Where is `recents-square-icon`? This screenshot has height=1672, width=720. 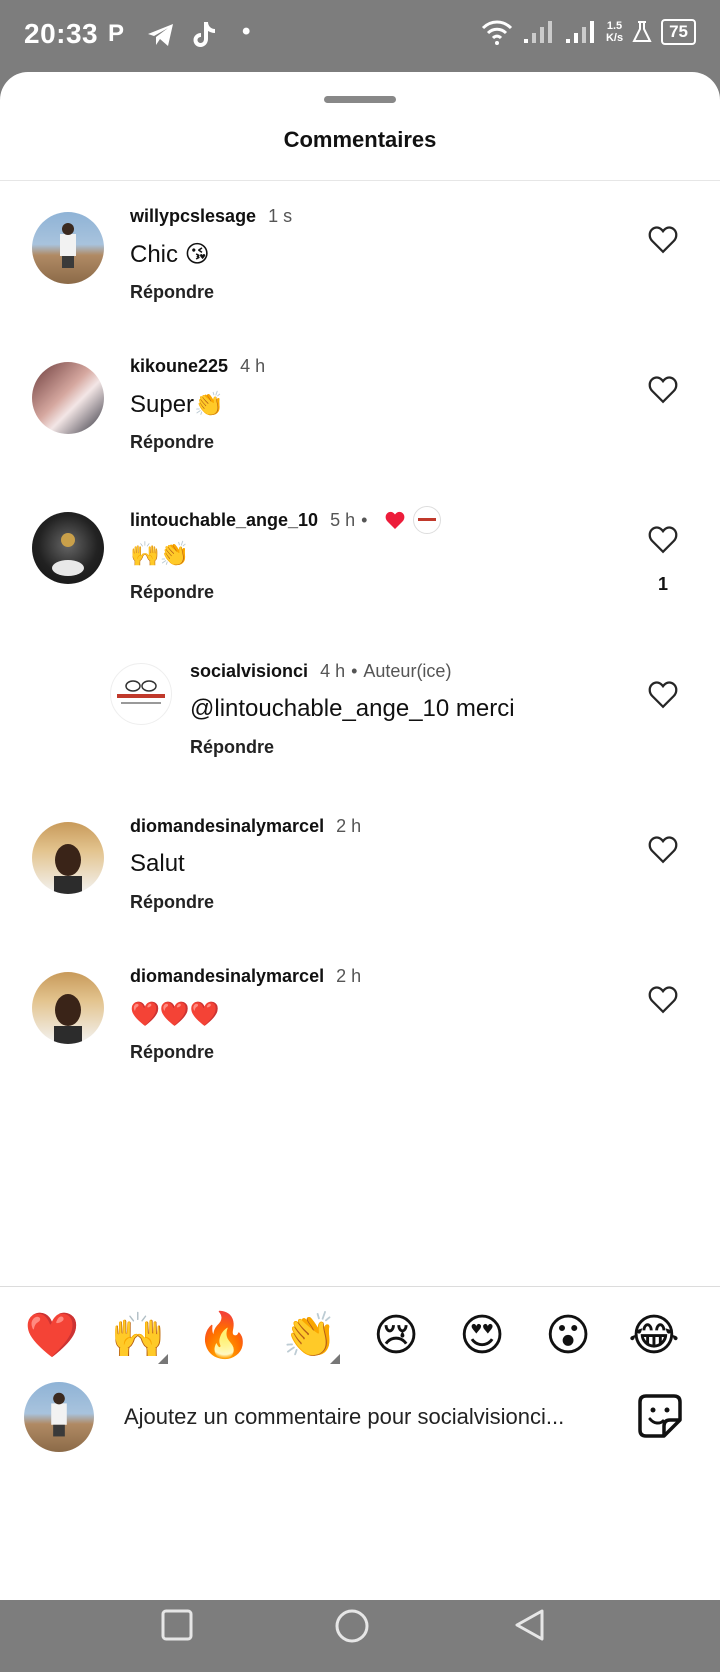
recents-square-icon is located at coordinates (177, 1625).